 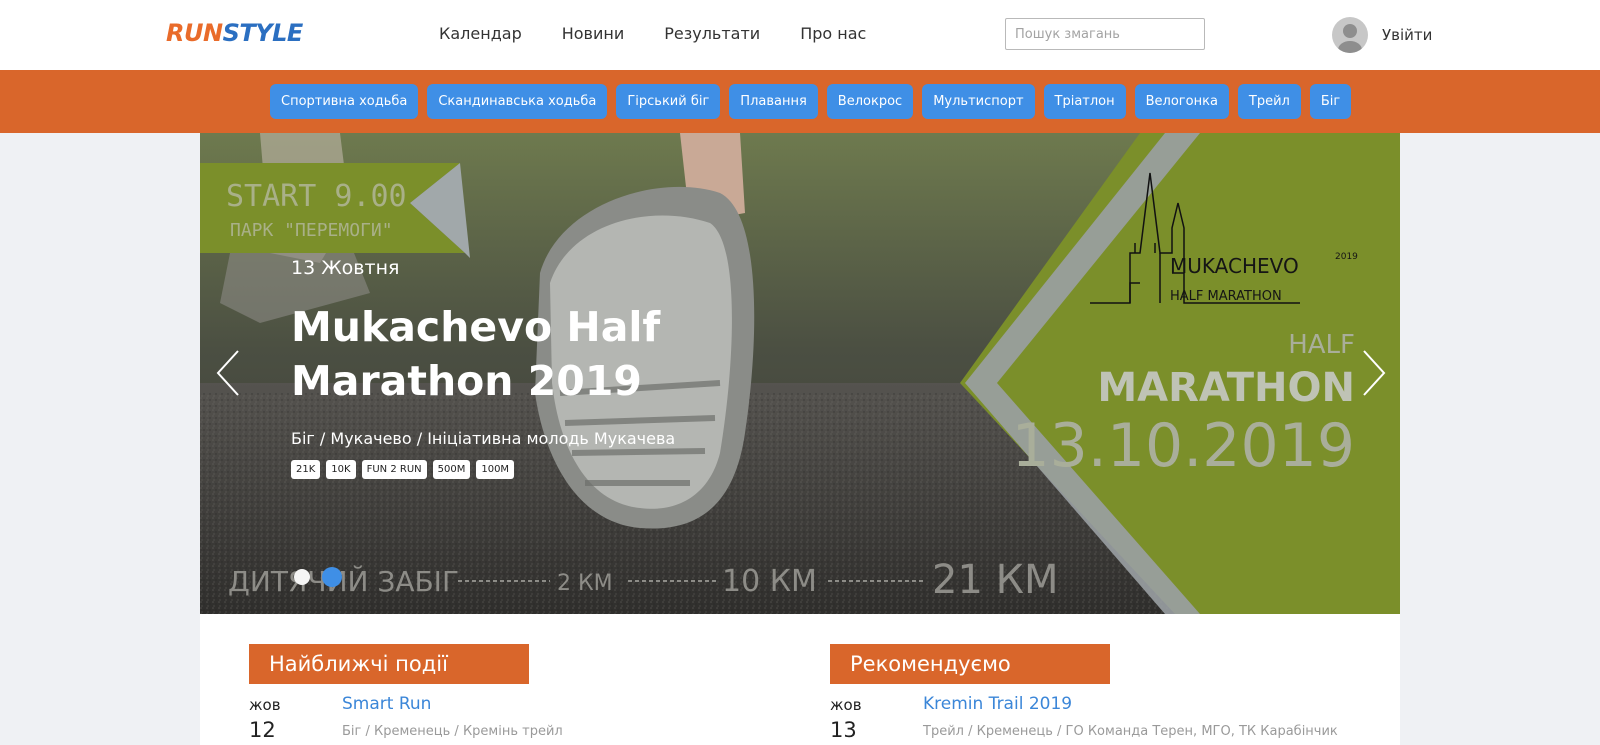 What do you see at coordinates (1373, 373) in the screenshot?
I see `chevron-right-icon` at bounding box center [1373, 373].